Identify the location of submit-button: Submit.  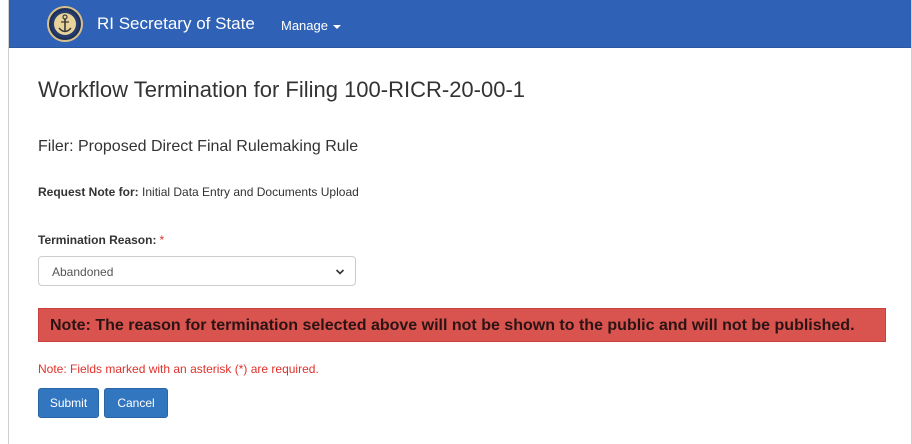
(68, 403).